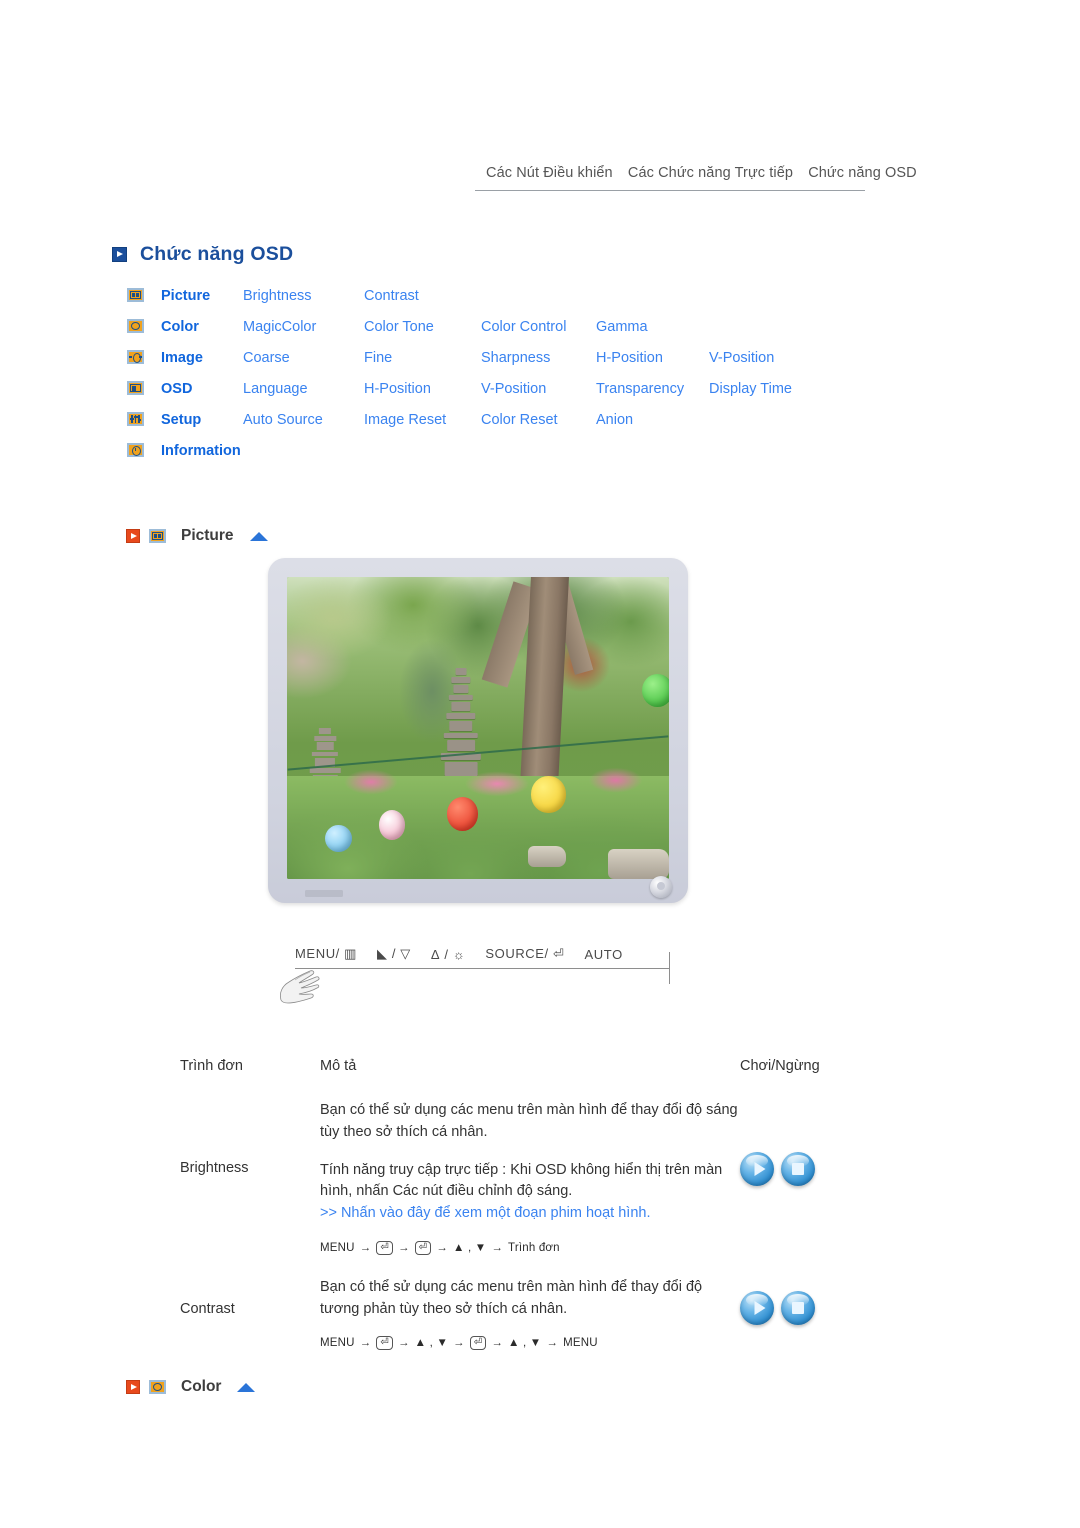  What do you see at coordinates (820, 1143) in the screenshot?
I see `play-stop-group` at bounding box center [820, 1143].